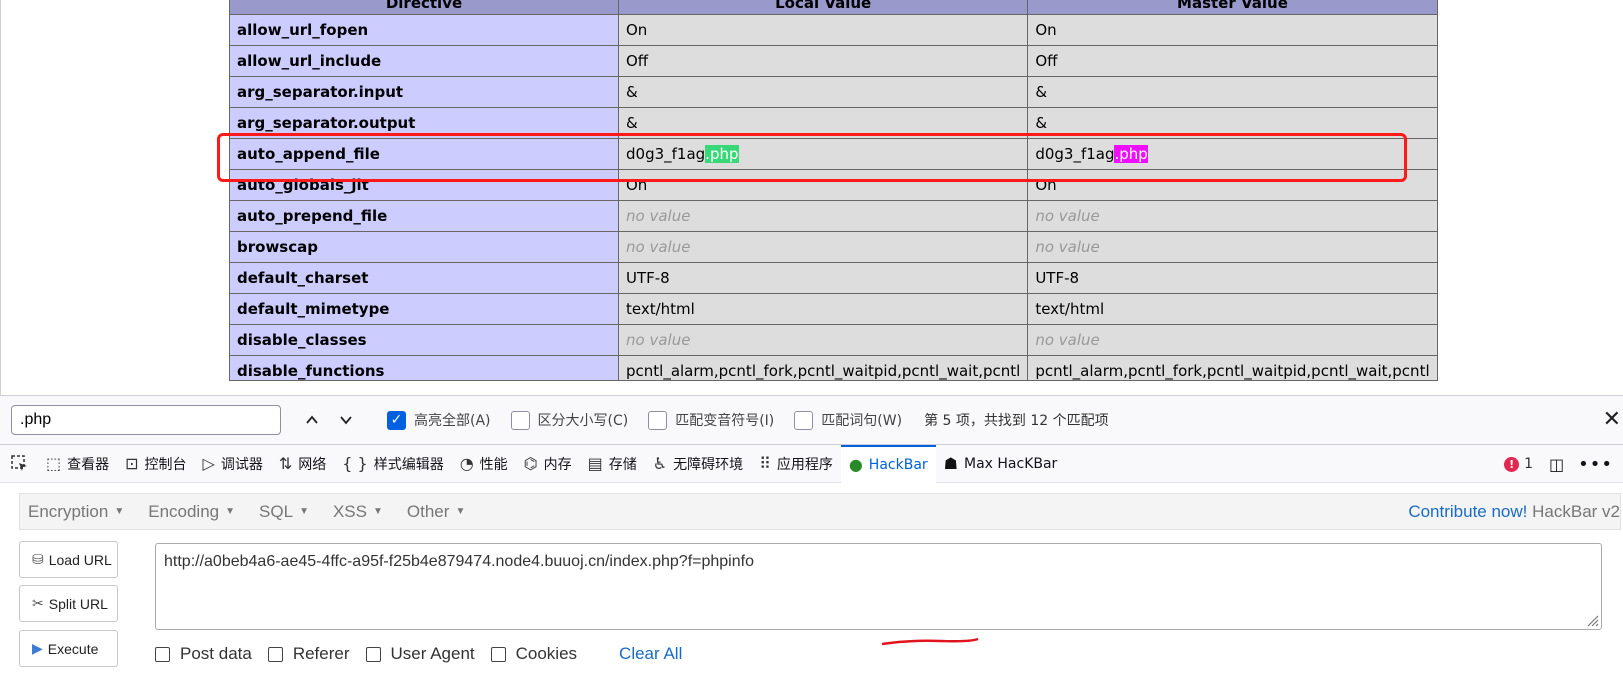 This screenshot has height=685, width=1623. What do you see at coordinates (424, 278) in the screenshot?
I see `directive-cell: default_charset` at bounding box center [424, 278].